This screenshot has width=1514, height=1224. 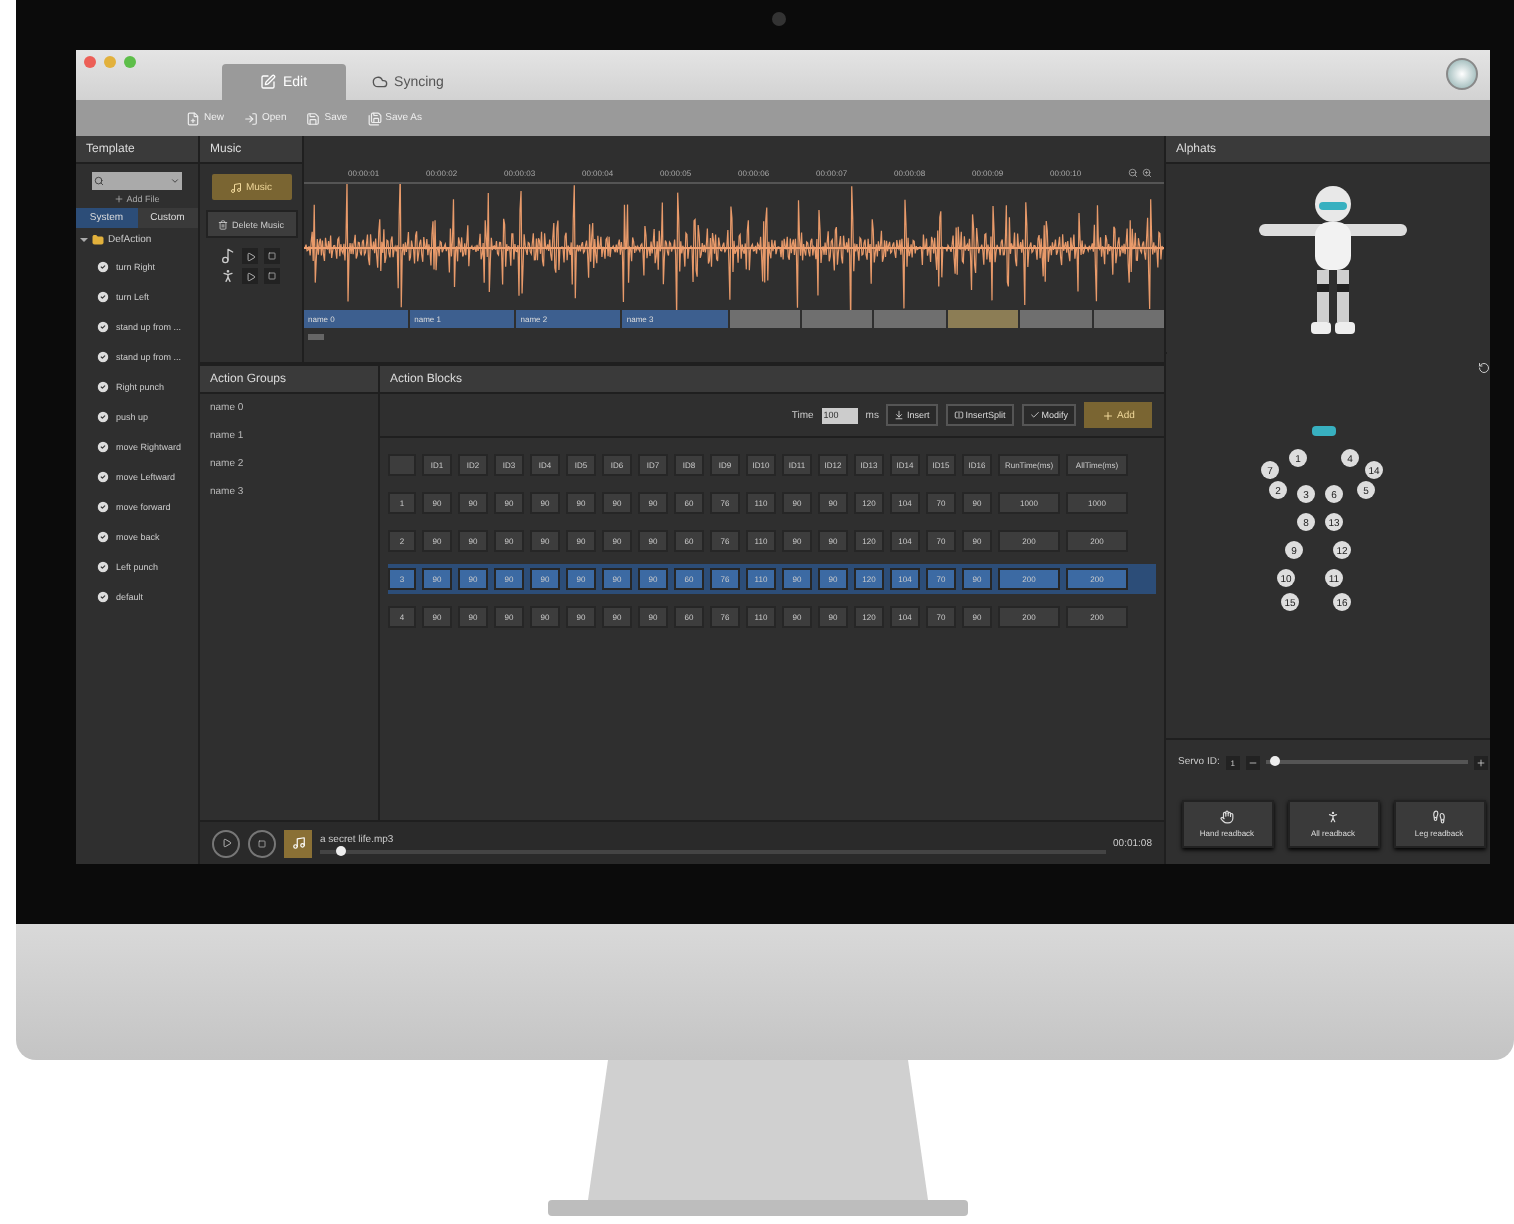 I want to click on avatar-icon, so click(x=1462, y=74).